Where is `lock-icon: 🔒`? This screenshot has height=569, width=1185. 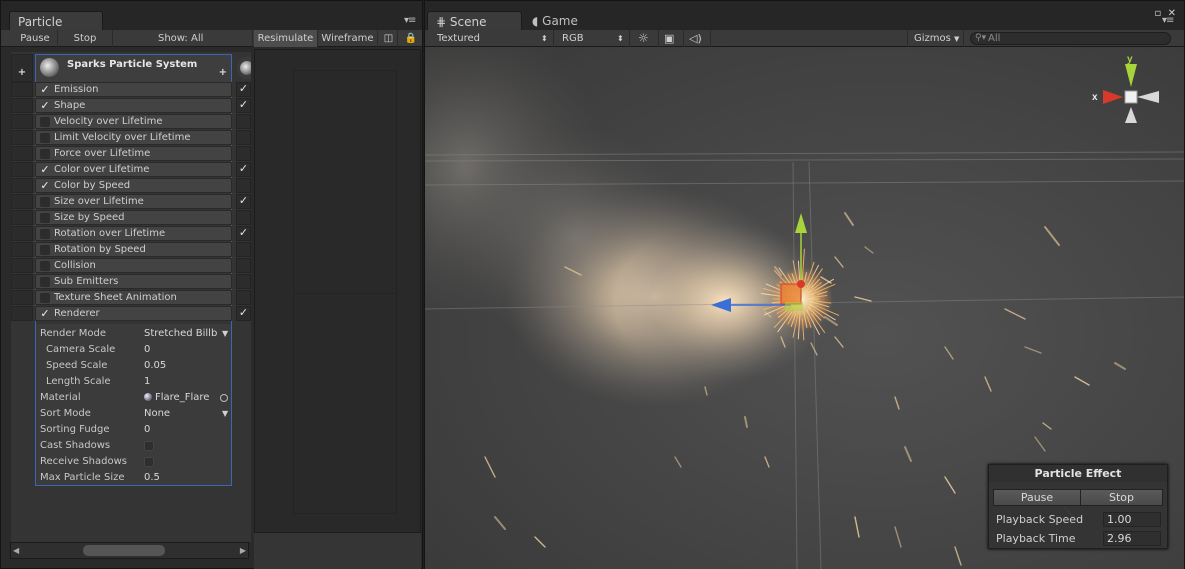
lock-icon: 🔒 is located at coordinates (411, 38).